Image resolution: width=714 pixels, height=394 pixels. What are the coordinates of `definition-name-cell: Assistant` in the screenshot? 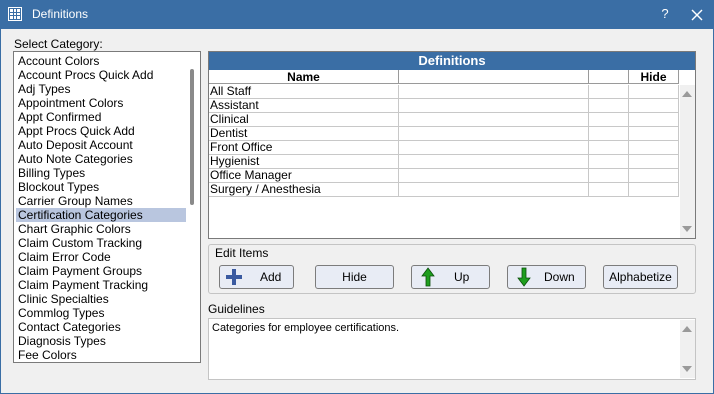 It's located at (304, 105).